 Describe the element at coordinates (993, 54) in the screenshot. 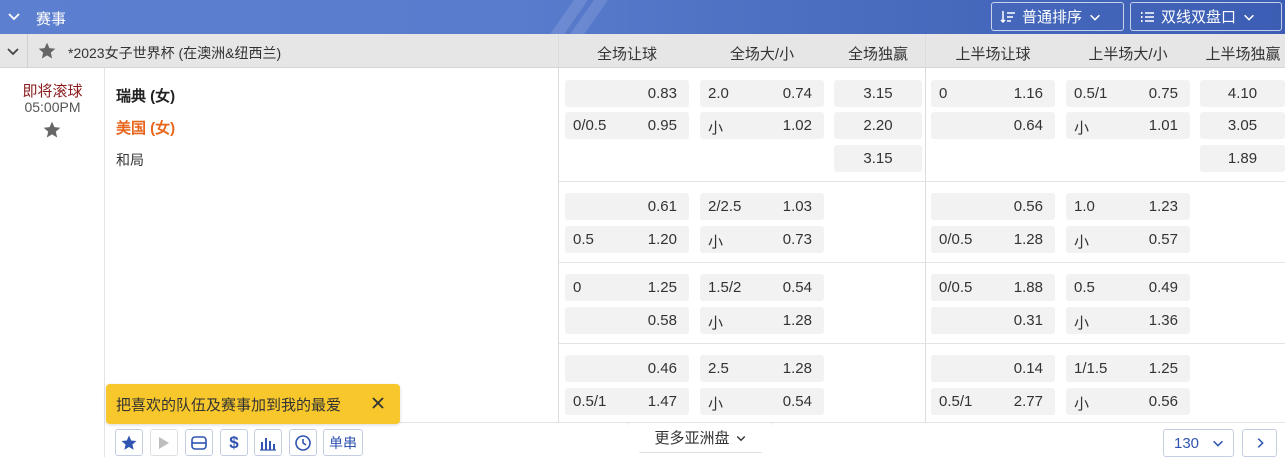

I see `col-ht-handicap: 上半场让球` at that location.